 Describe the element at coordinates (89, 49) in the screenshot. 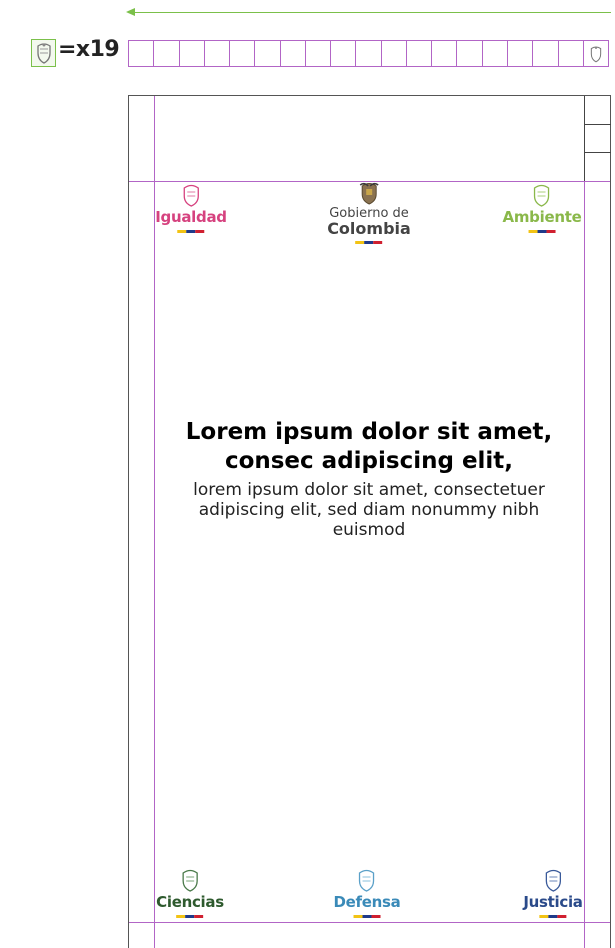

I see `ruler-multiplier-label: =x19` at that location.